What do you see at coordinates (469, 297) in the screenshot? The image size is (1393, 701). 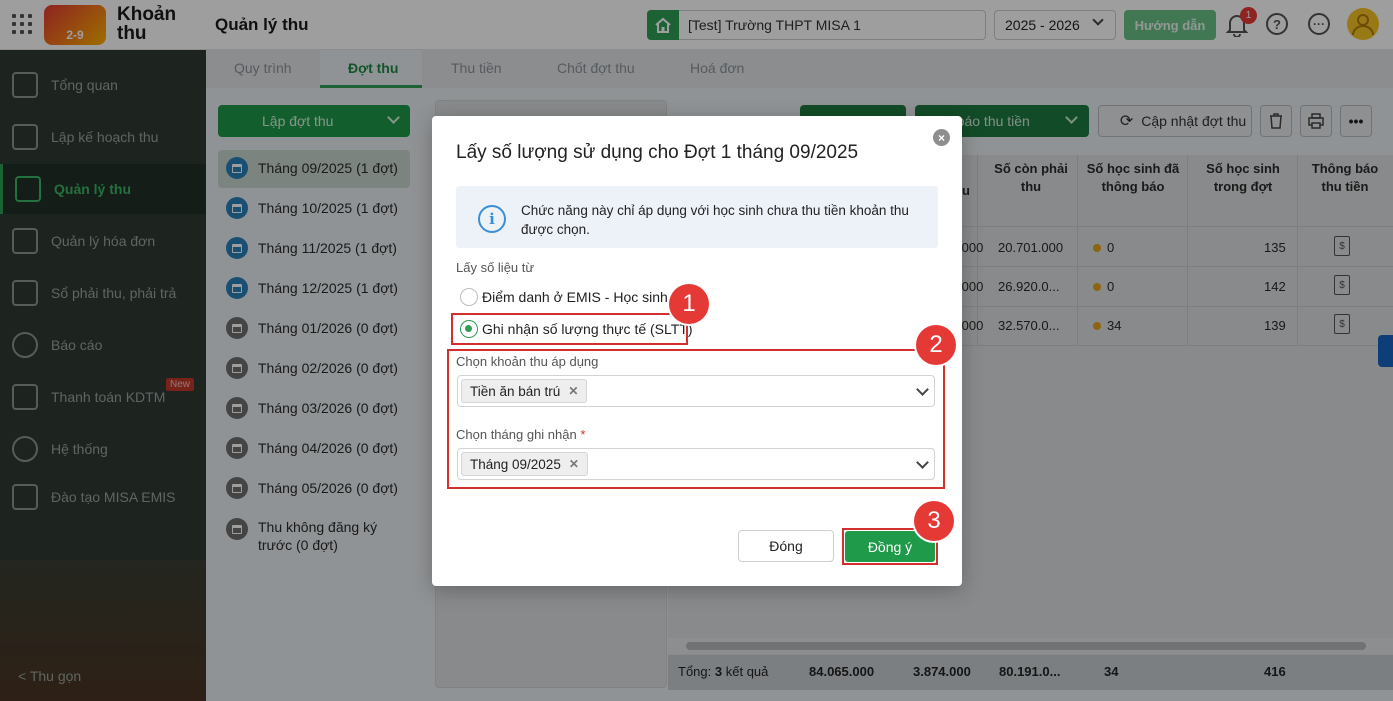 I see `radio-attendance` at bounding box center [469, 297].